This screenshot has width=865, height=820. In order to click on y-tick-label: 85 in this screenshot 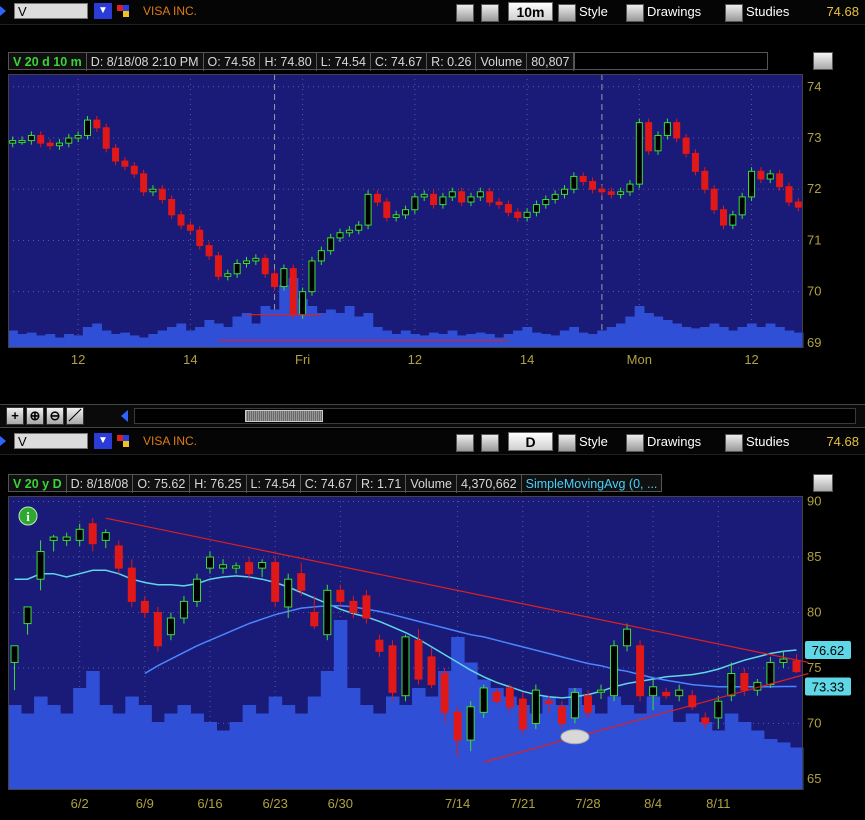, I will do `click(814, 556)`.